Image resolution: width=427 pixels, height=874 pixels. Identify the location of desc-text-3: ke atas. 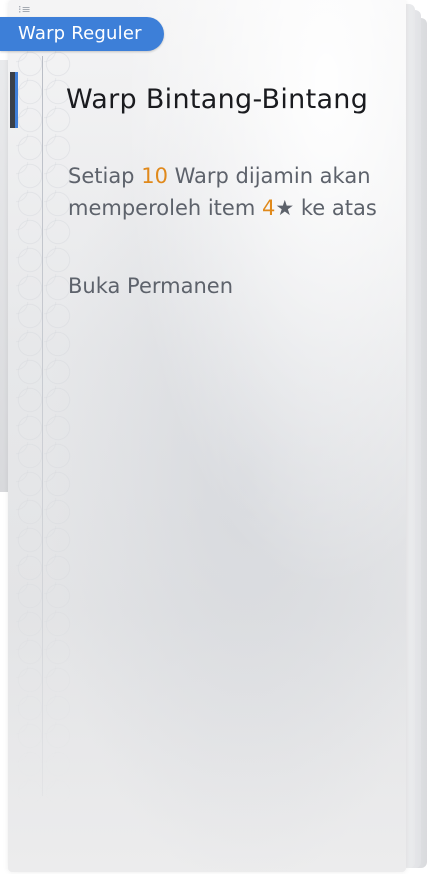
(335, 208).